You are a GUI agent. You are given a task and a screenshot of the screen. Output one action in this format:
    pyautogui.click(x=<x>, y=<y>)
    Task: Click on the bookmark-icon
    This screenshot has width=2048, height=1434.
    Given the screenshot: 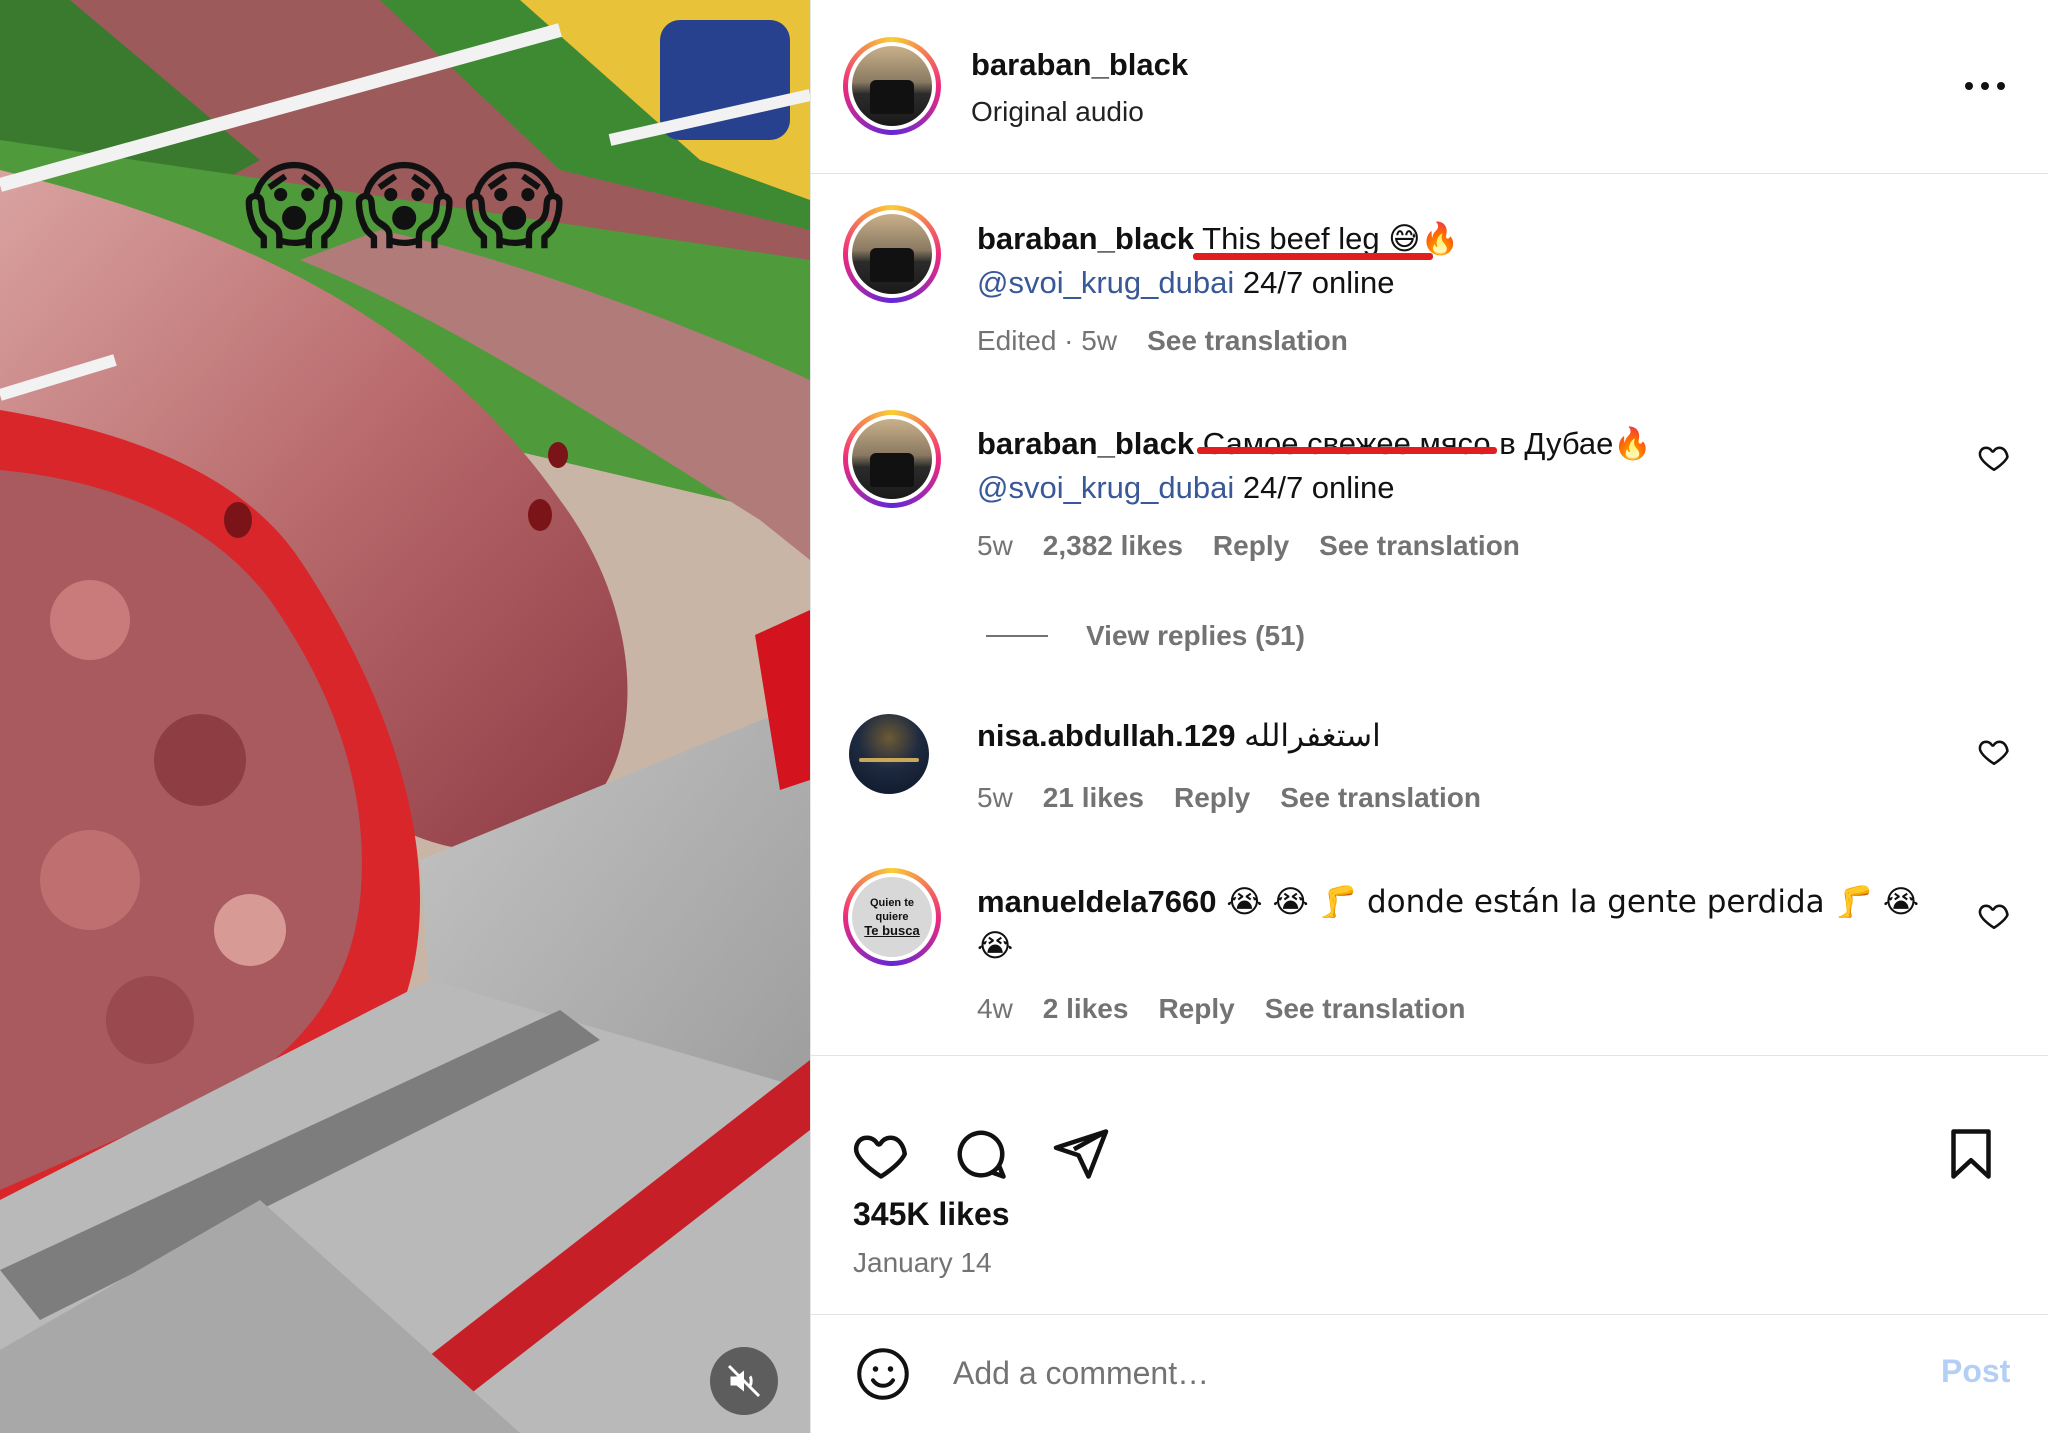 What is the action you would take?
    pyautogui.click(x=1971, y=1154)
    